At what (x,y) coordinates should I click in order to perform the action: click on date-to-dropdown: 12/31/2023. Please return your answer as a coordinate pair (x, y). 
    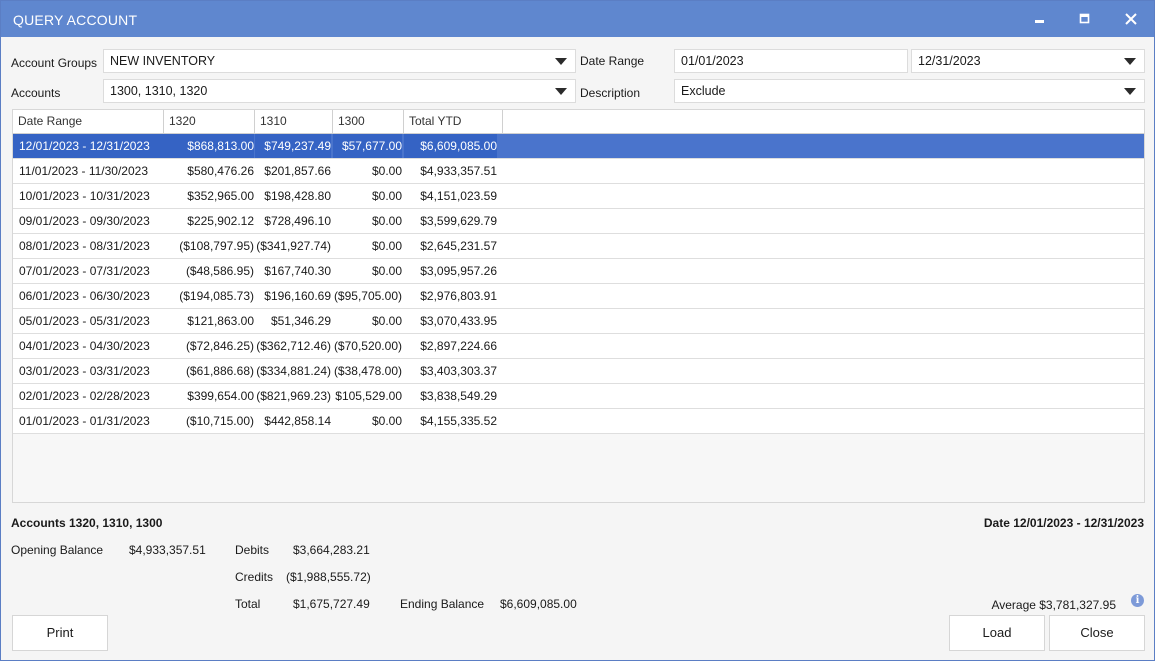
    Looking at the image, I should click on (1028, 61).